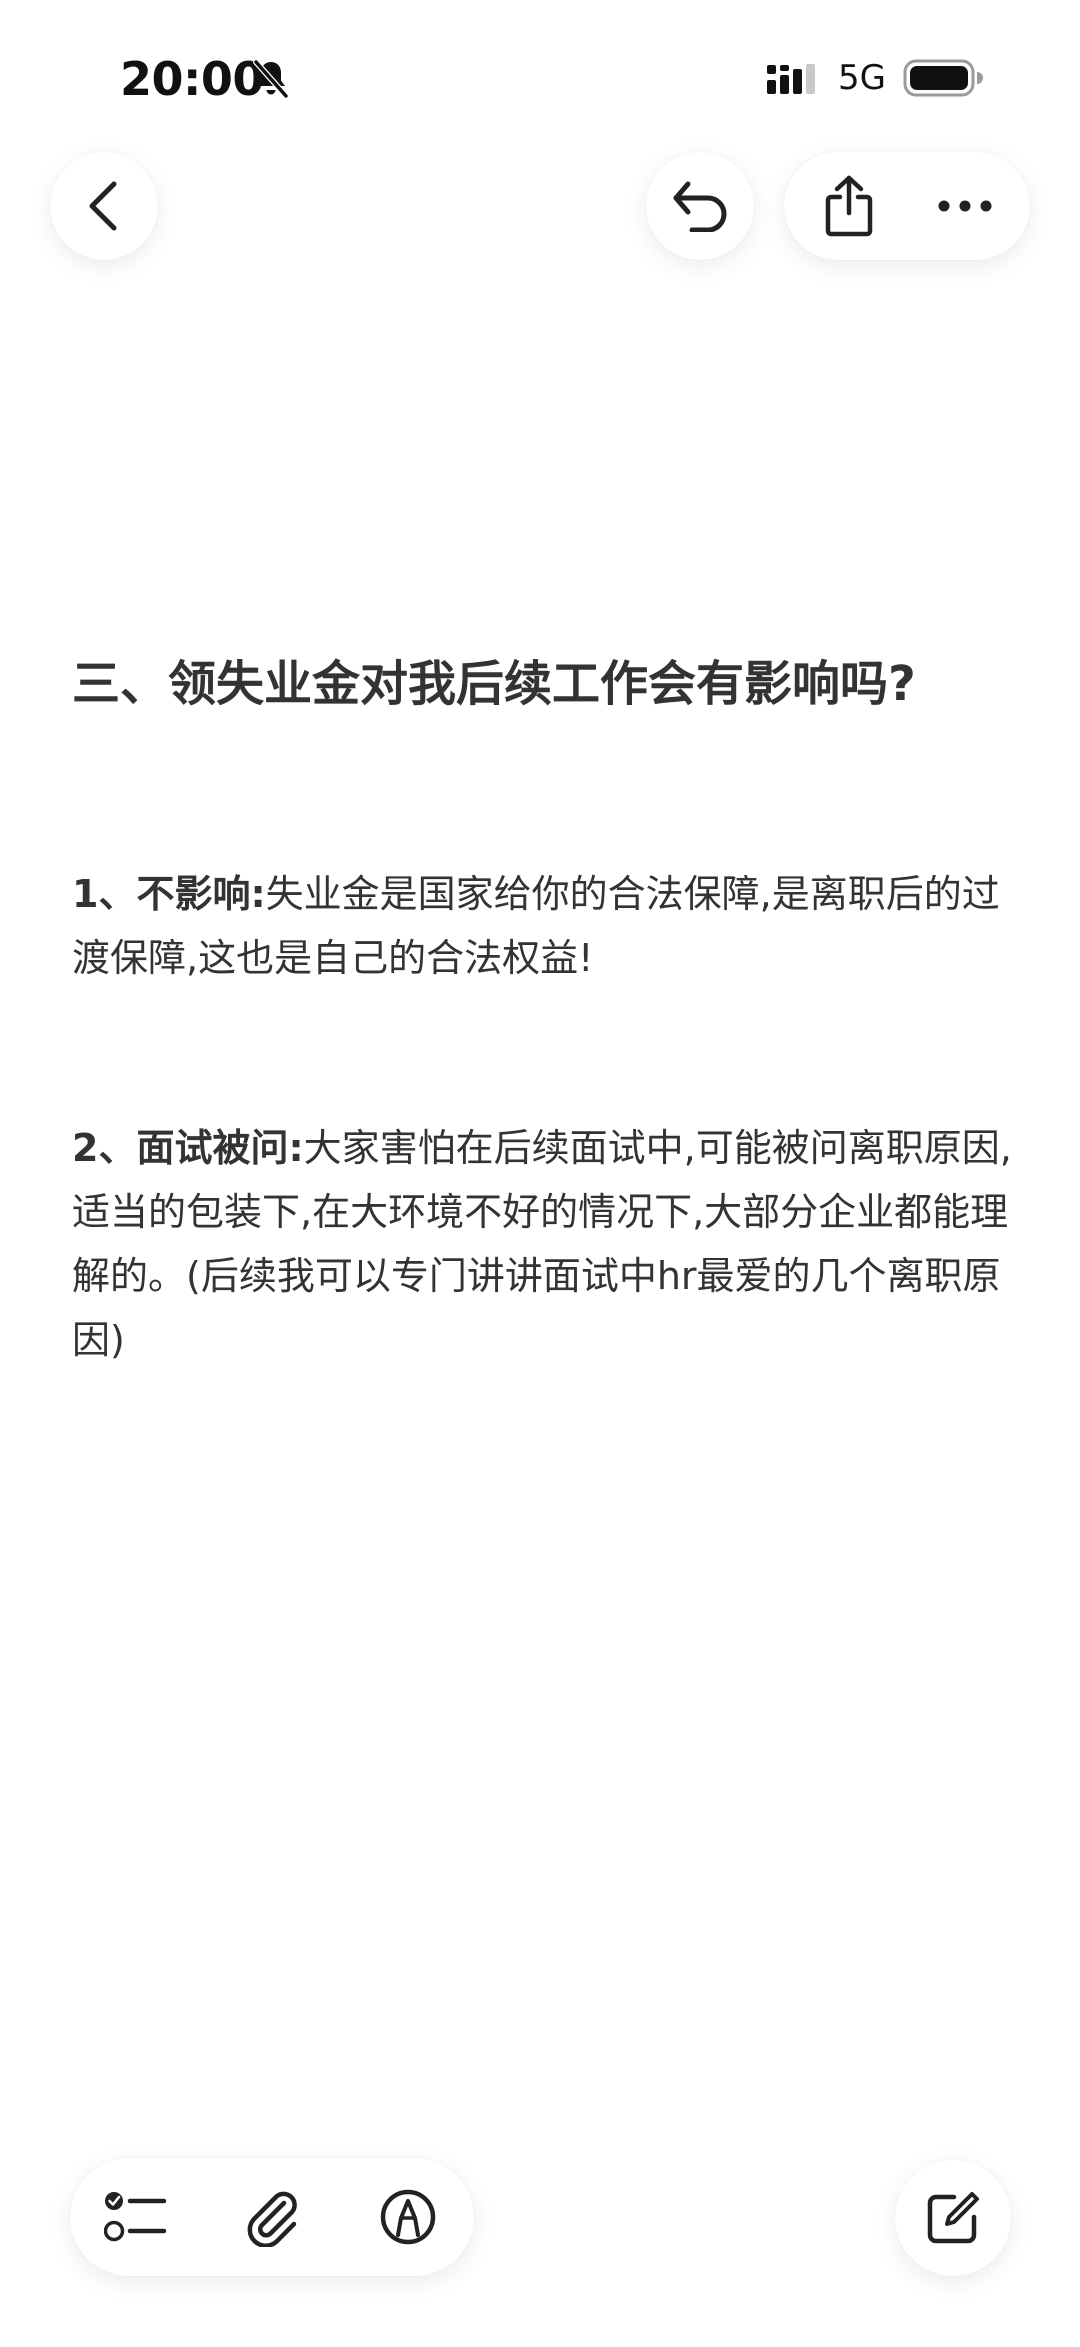 The image size is (1080, 2347). What do you see at coordinates (862, 78) in the screenshot?
I see `network-type: 5G` at bounding box center [862, 78].